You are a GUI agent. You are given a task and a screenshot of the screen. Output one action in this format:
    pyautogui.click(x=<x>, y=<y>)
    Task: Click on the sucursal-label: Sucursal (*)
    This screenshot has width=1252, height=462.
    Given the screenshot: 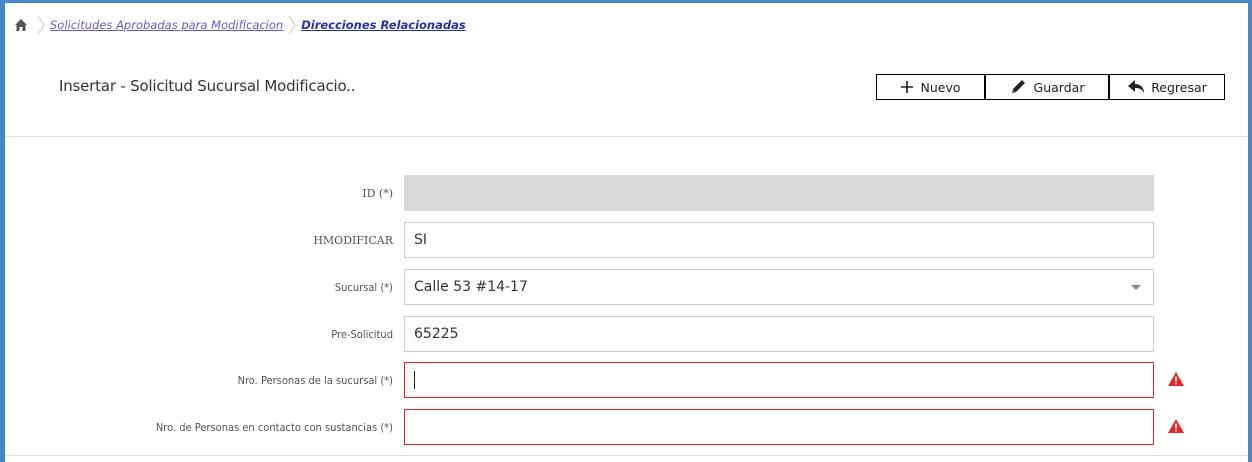 What is the action you would take?
    pyautogui.click(x=363, y=287)
    